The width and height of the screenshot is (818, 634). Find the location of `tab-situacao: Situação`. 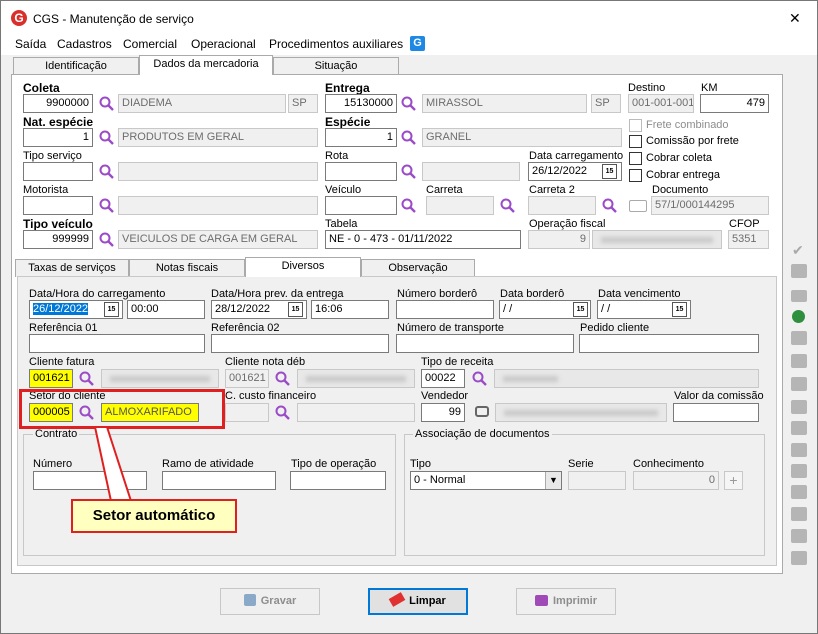

tab-situacao: Situação is located at coordinates (336, 66).